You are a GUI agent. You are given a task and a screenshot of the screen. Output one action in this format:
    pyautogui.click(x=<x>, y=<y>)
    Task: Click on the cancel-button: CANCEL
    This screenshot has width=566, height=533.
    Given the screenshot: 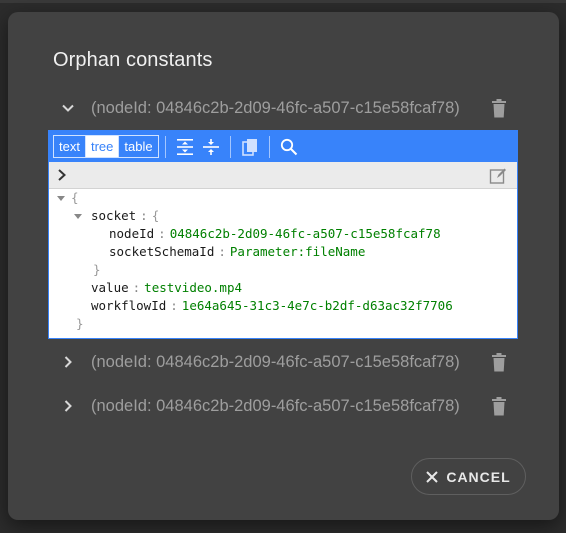 What is the action you would take?
    pyautogui.click(x=468, y=476)
    